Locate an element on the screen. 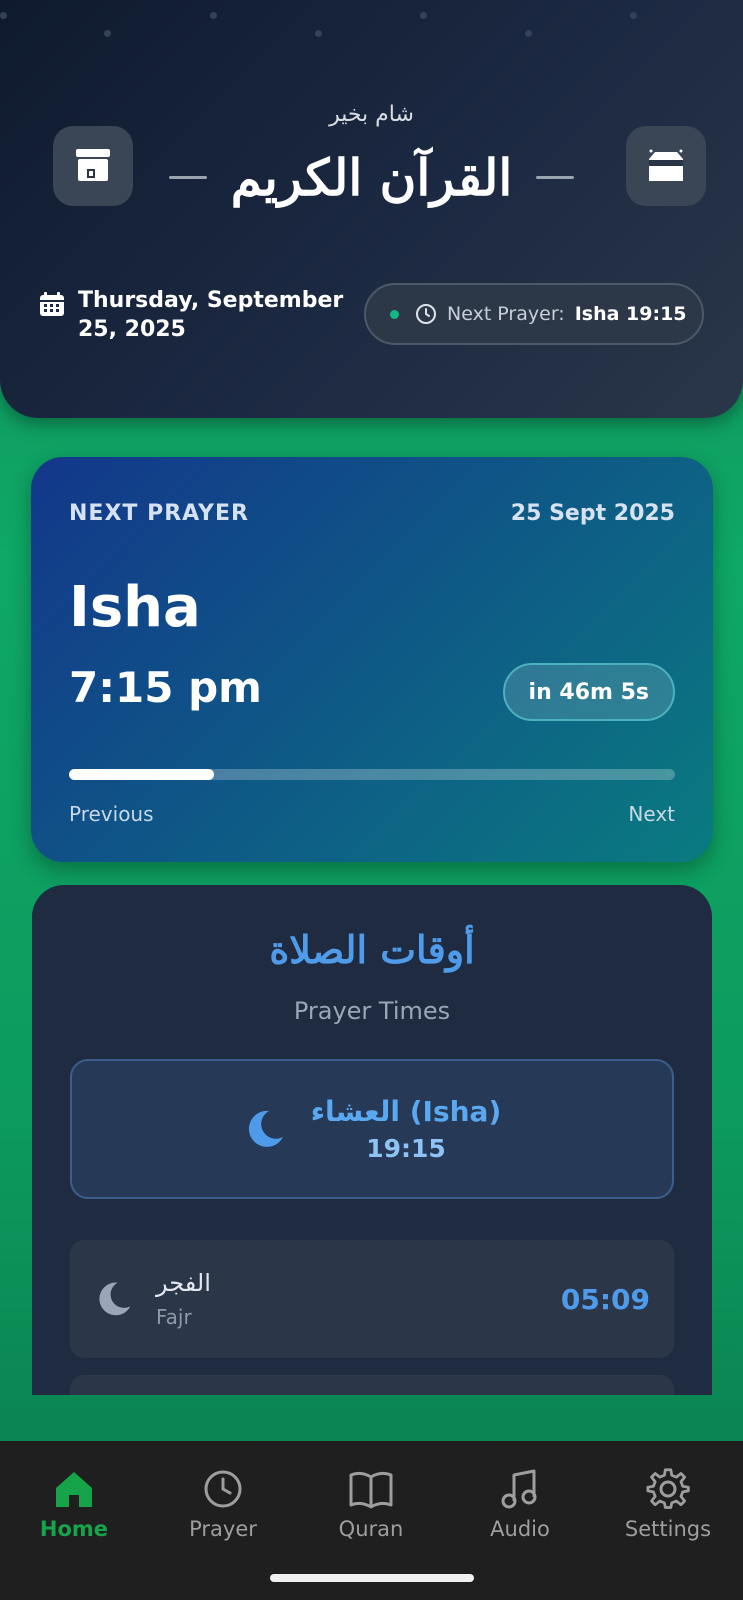 This screenshot has width=743, height=1600. next-prayer-time: 7:15 pm is located at coordinates (165, 687).